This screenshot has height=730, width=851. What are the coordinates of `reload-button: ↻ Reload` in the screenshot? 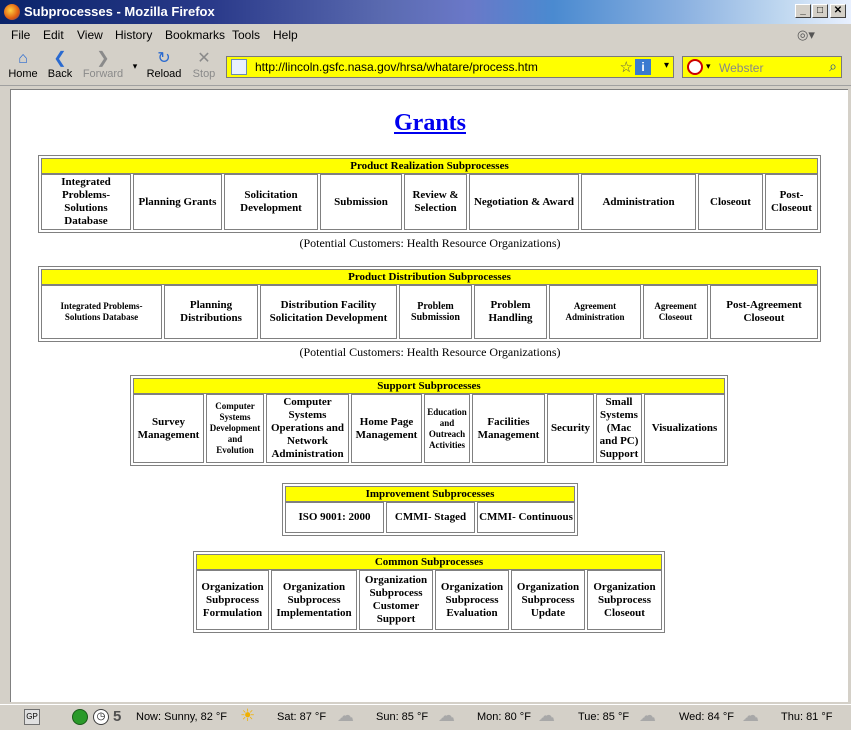 It's located at (164, 65).